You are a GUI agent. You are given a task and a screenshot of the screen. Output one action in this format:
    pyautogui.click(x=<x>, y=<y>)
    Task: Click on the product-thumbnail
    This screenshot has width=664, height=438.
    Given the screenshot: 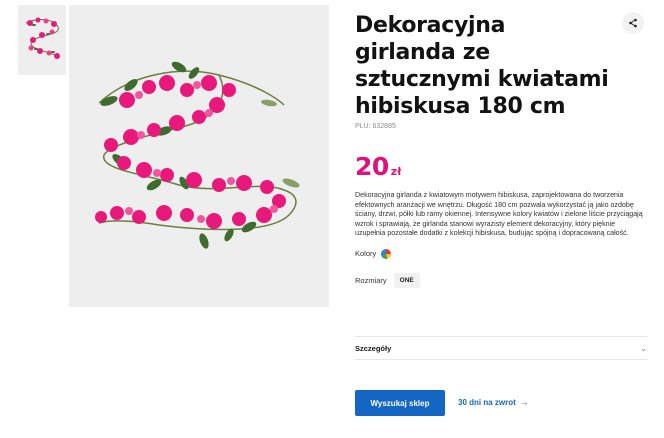 What is the action you would take?
    pyautogui.click(x=42, y=40)
    